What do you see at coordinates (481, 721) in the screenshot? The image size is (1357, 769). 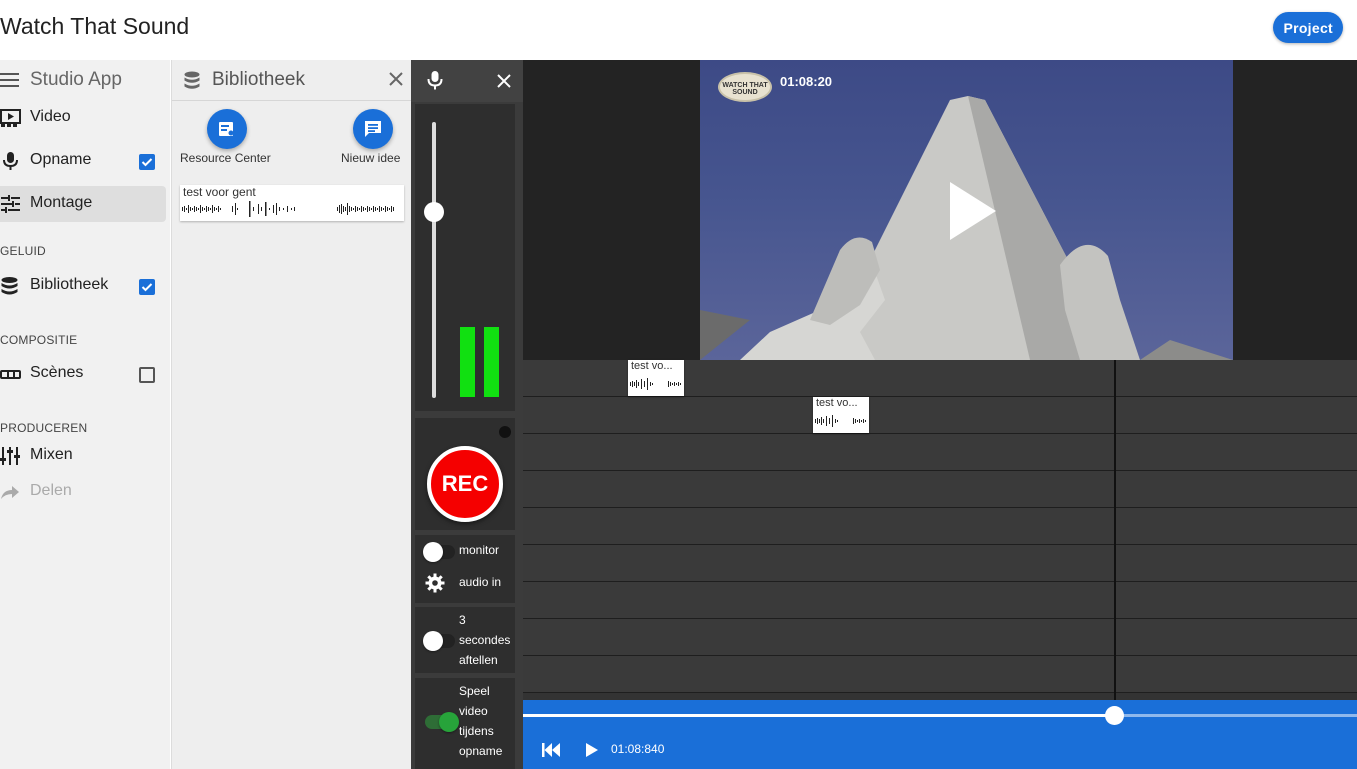 I see `play-video-label: Speel video tijdens opname` at bounding box center [481, 721].